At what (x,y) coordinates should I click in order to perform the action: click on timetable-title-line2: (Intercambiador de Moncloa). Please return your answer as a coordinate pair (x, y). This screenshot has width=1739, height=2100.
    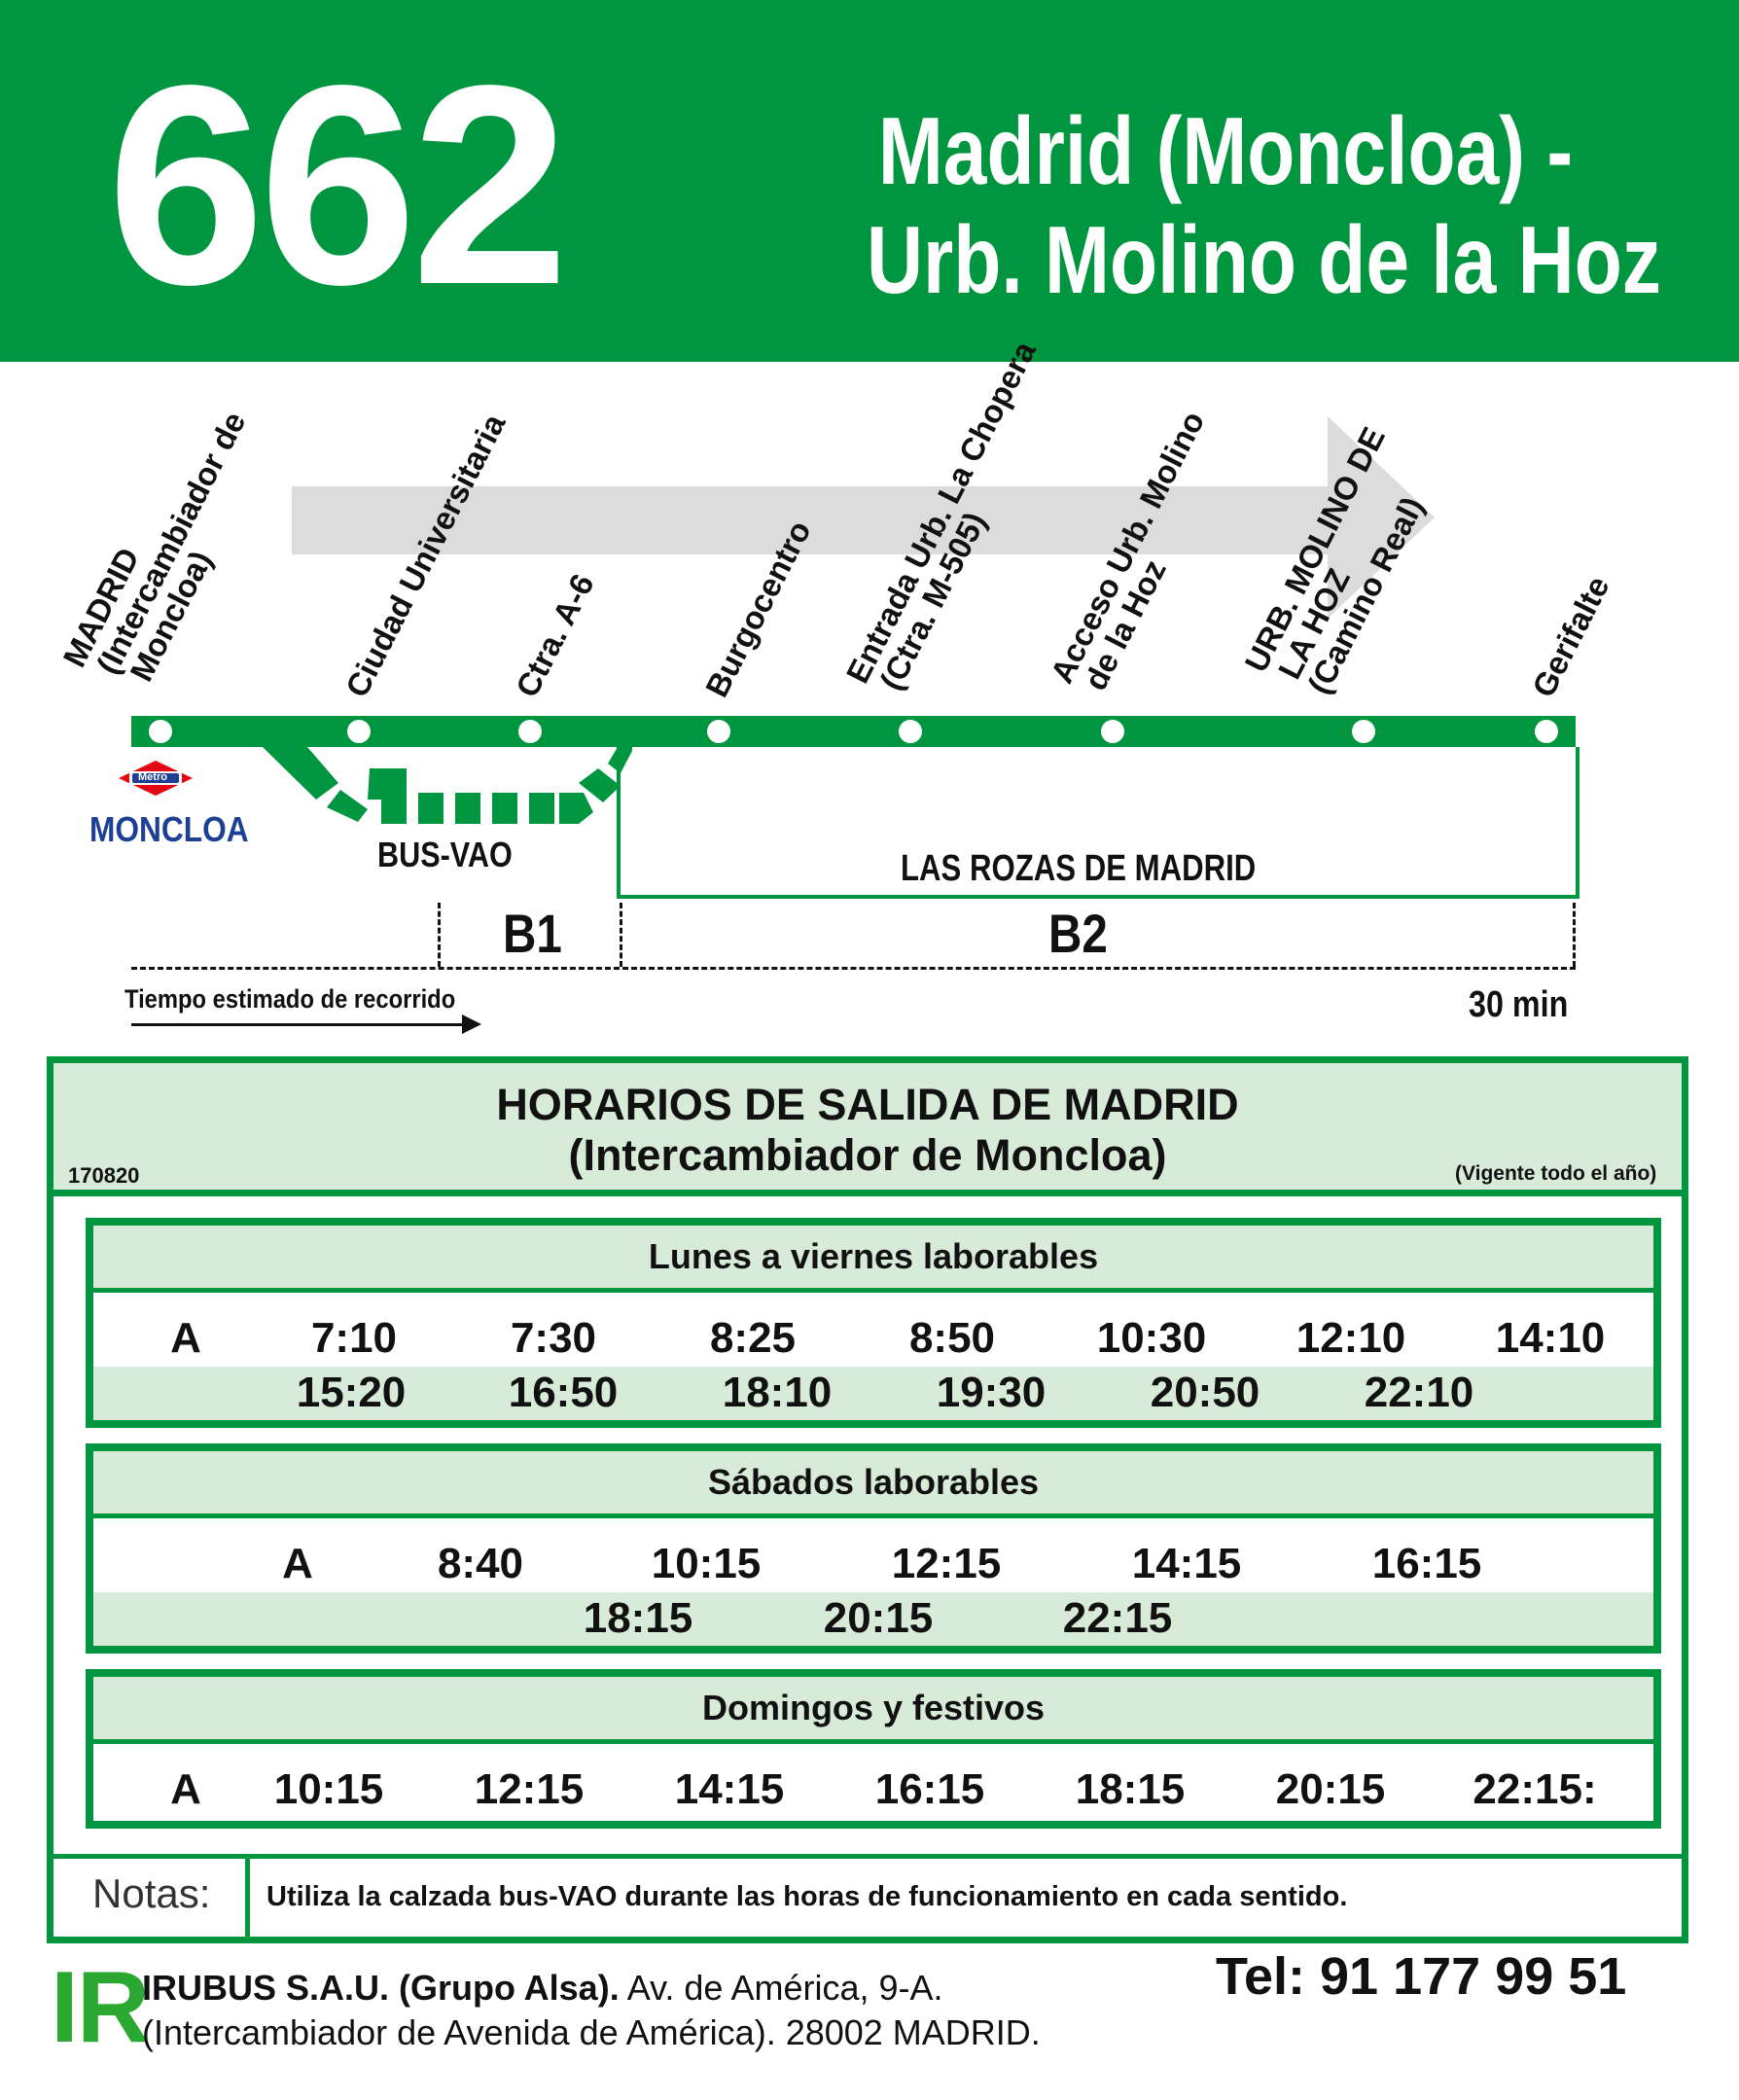
    Looking at the image, I should click on (867, 1155).